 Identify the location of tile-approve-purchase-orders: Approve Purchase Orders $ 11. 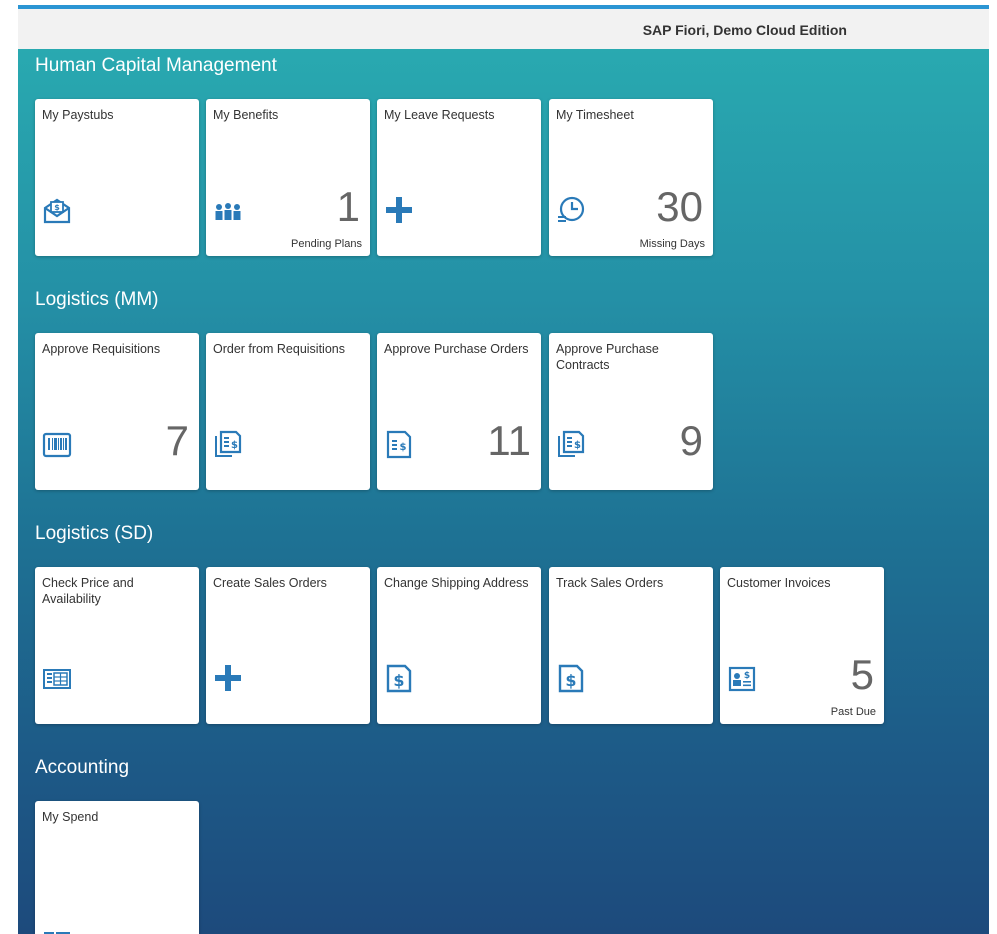
(459, 411).